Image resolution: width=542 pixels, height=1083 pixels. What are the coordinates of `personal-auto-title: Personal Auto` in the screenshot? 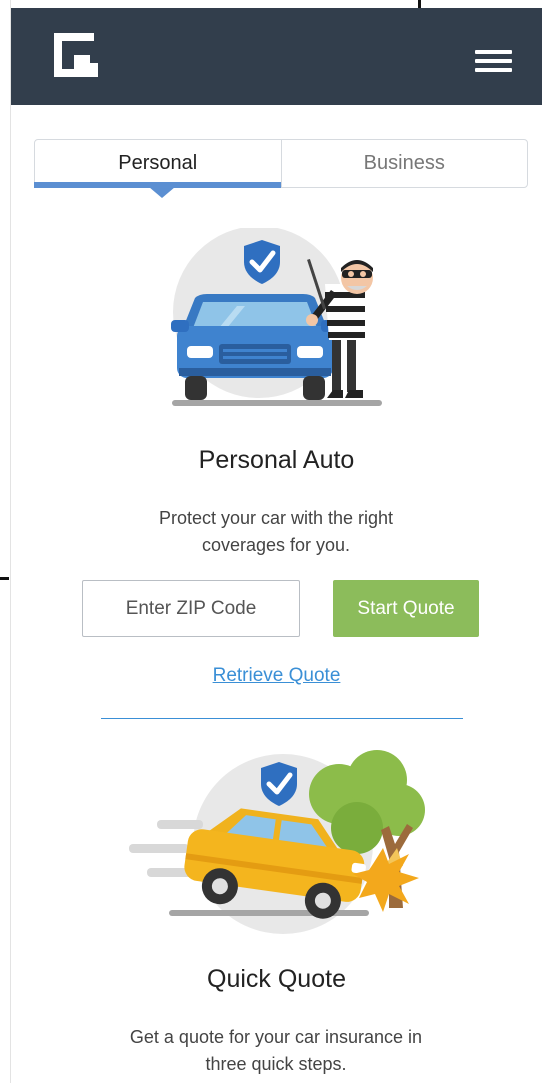 It's located at (276, 460).